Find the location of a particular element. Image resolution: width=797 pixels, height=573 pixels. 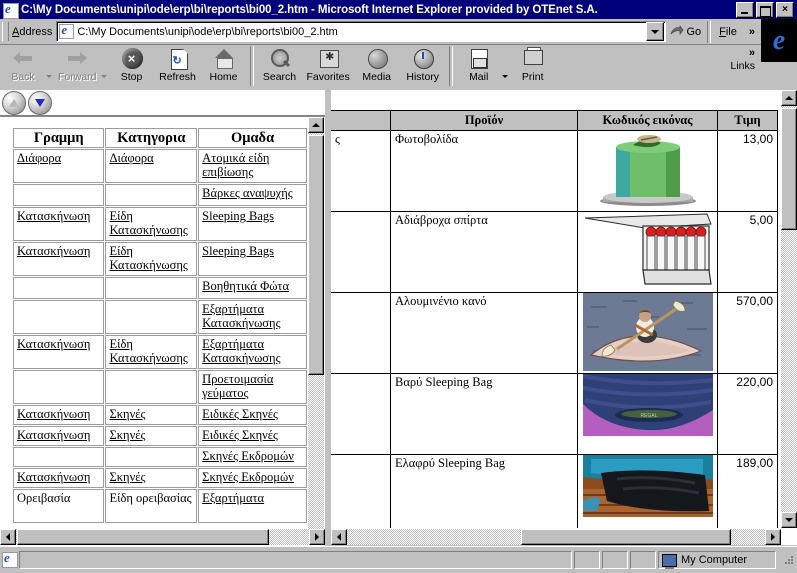

go-button: Go is located at coordinates (686, 31).